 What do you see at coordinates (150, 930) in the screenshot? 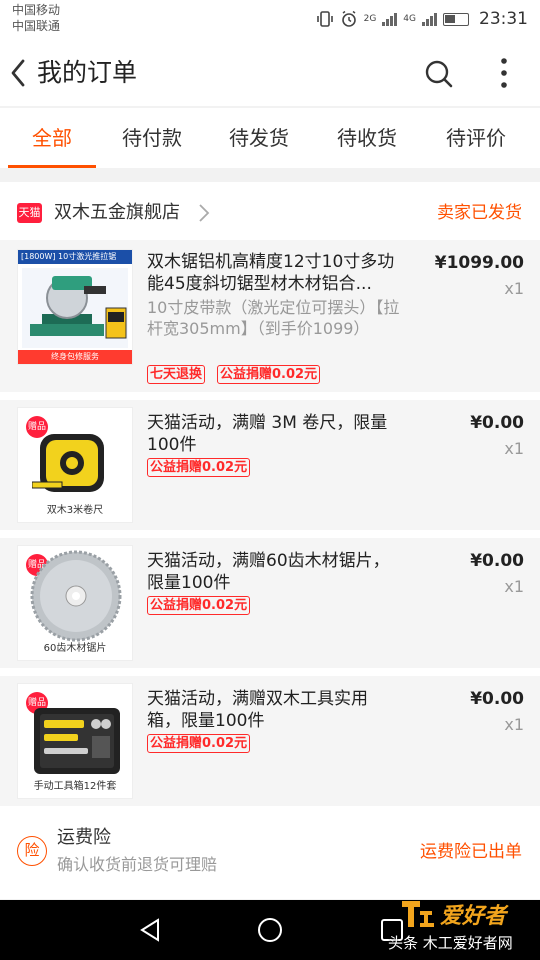
I see `nav-back-icon` at bounding box center [150, 930].